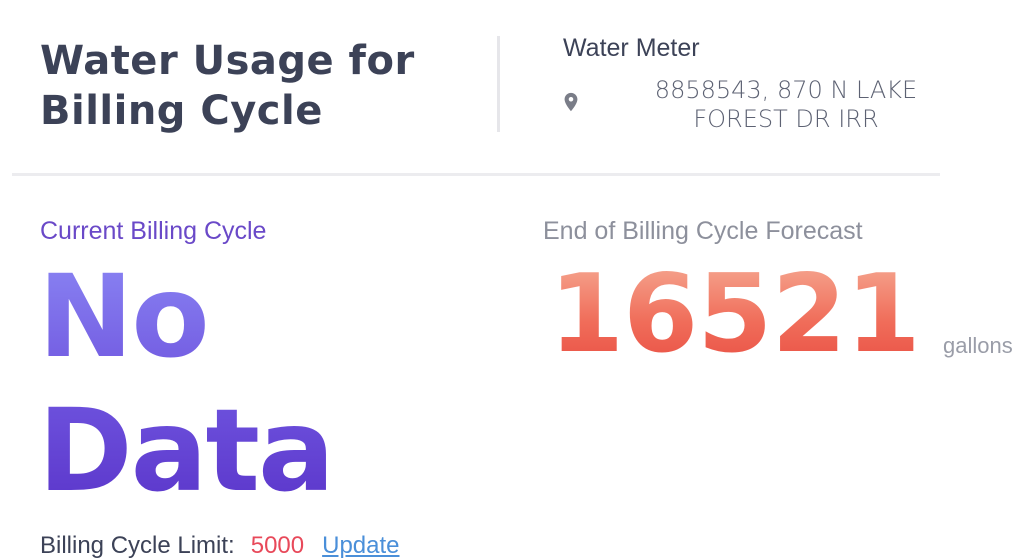 This screenshot has height=560, width=1036. I want to click on forecast-value: 16521, so click(735, 315).